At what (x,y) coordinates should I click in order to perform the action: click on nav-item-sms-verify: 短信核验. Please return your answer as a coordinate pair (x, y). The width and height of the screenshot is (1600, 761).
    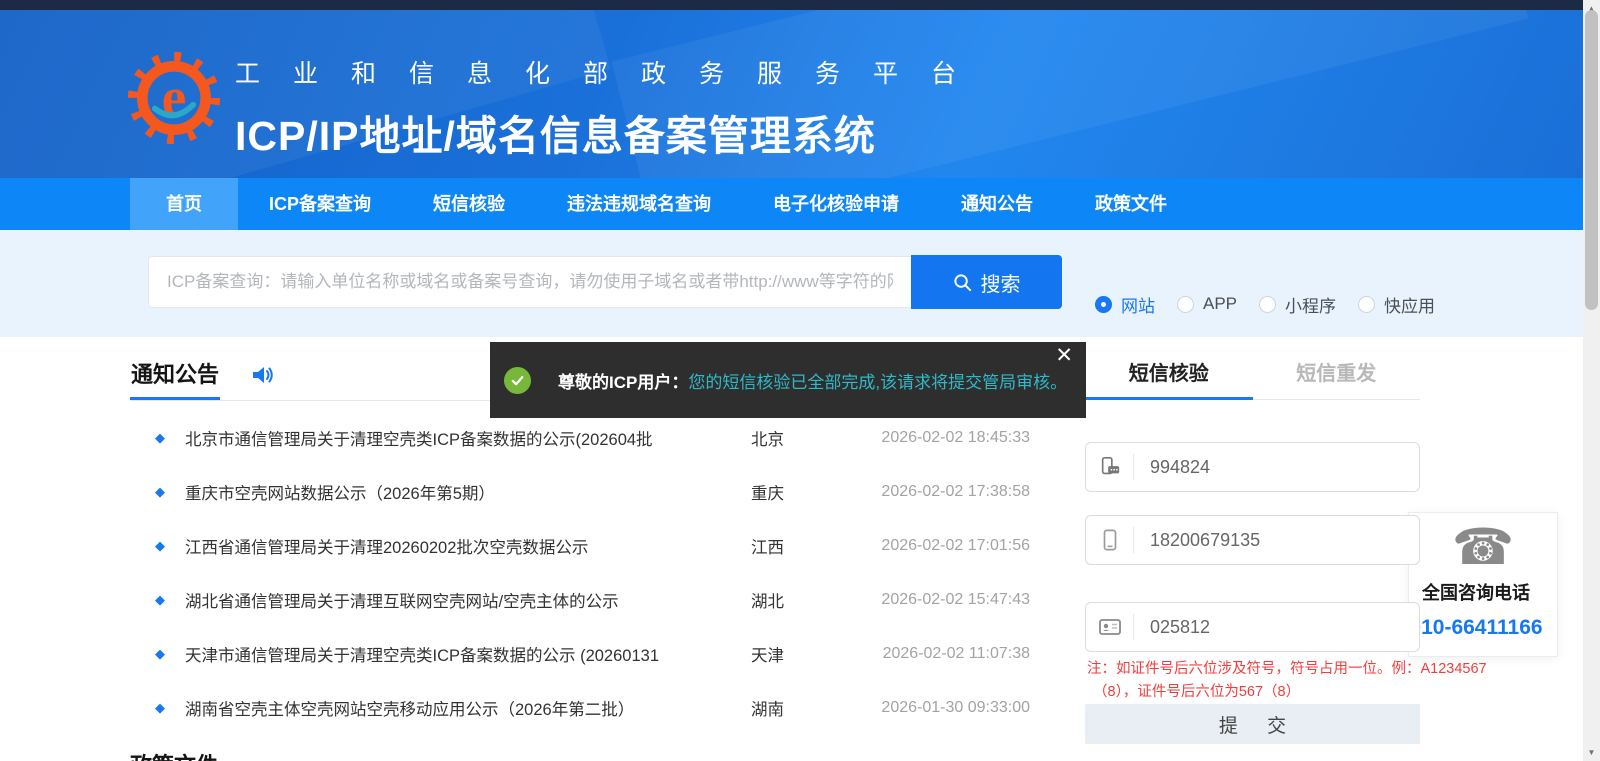
    Looking at the image, I should click on (469, 204).